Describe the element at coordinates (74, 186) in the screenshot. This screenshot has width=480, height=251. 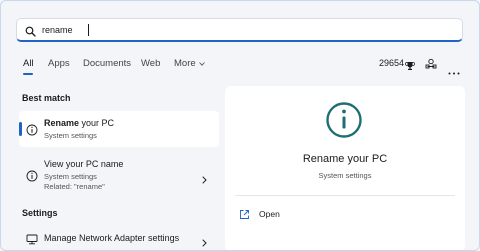
I see `result-related: Related: "rename"` at that location.